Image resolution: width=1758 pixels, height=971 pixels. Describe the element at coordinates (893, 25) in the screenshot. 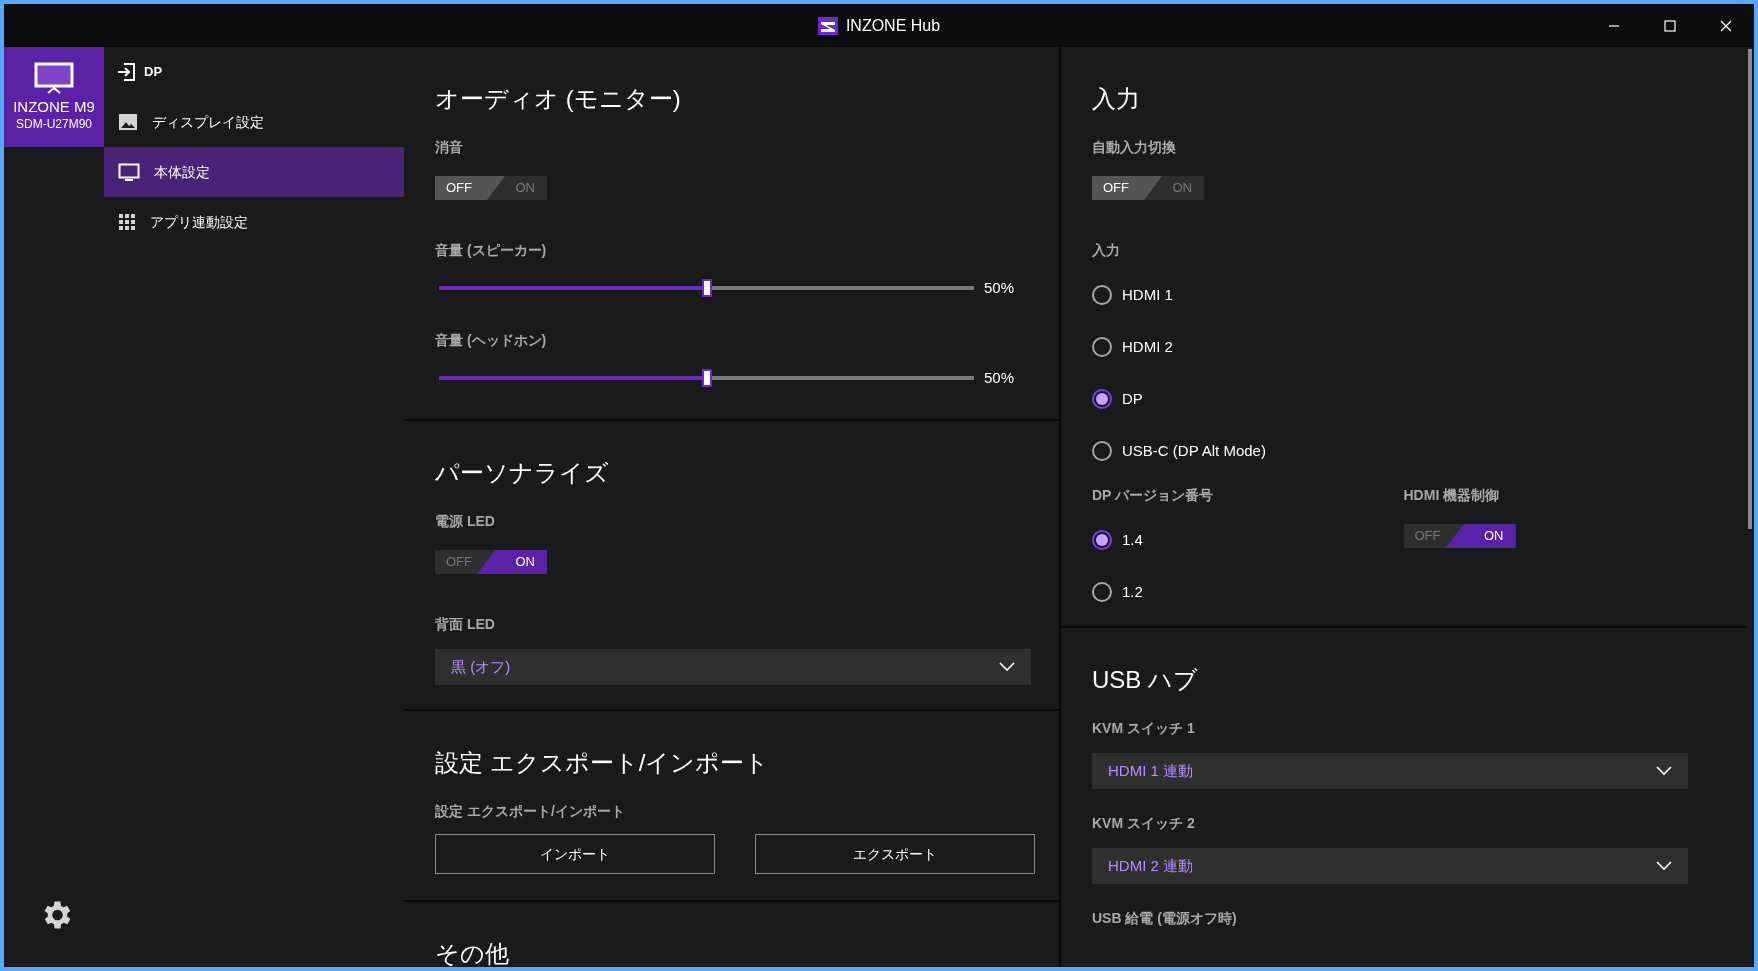

I see `window-title: INZONE Hub` at that location.